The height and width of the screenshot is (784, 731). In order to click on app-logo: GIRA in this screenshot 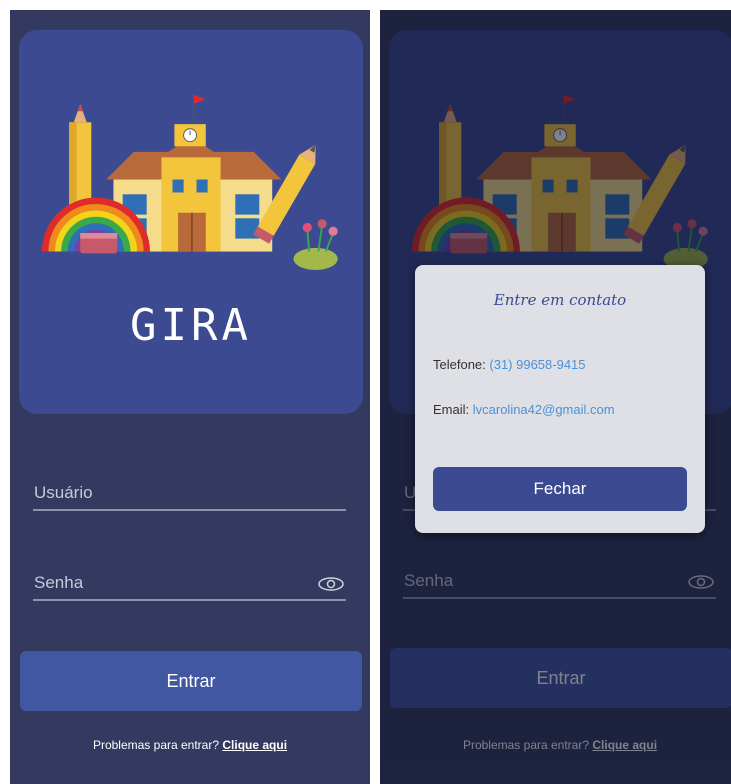, I will do `click(191, 325)`.